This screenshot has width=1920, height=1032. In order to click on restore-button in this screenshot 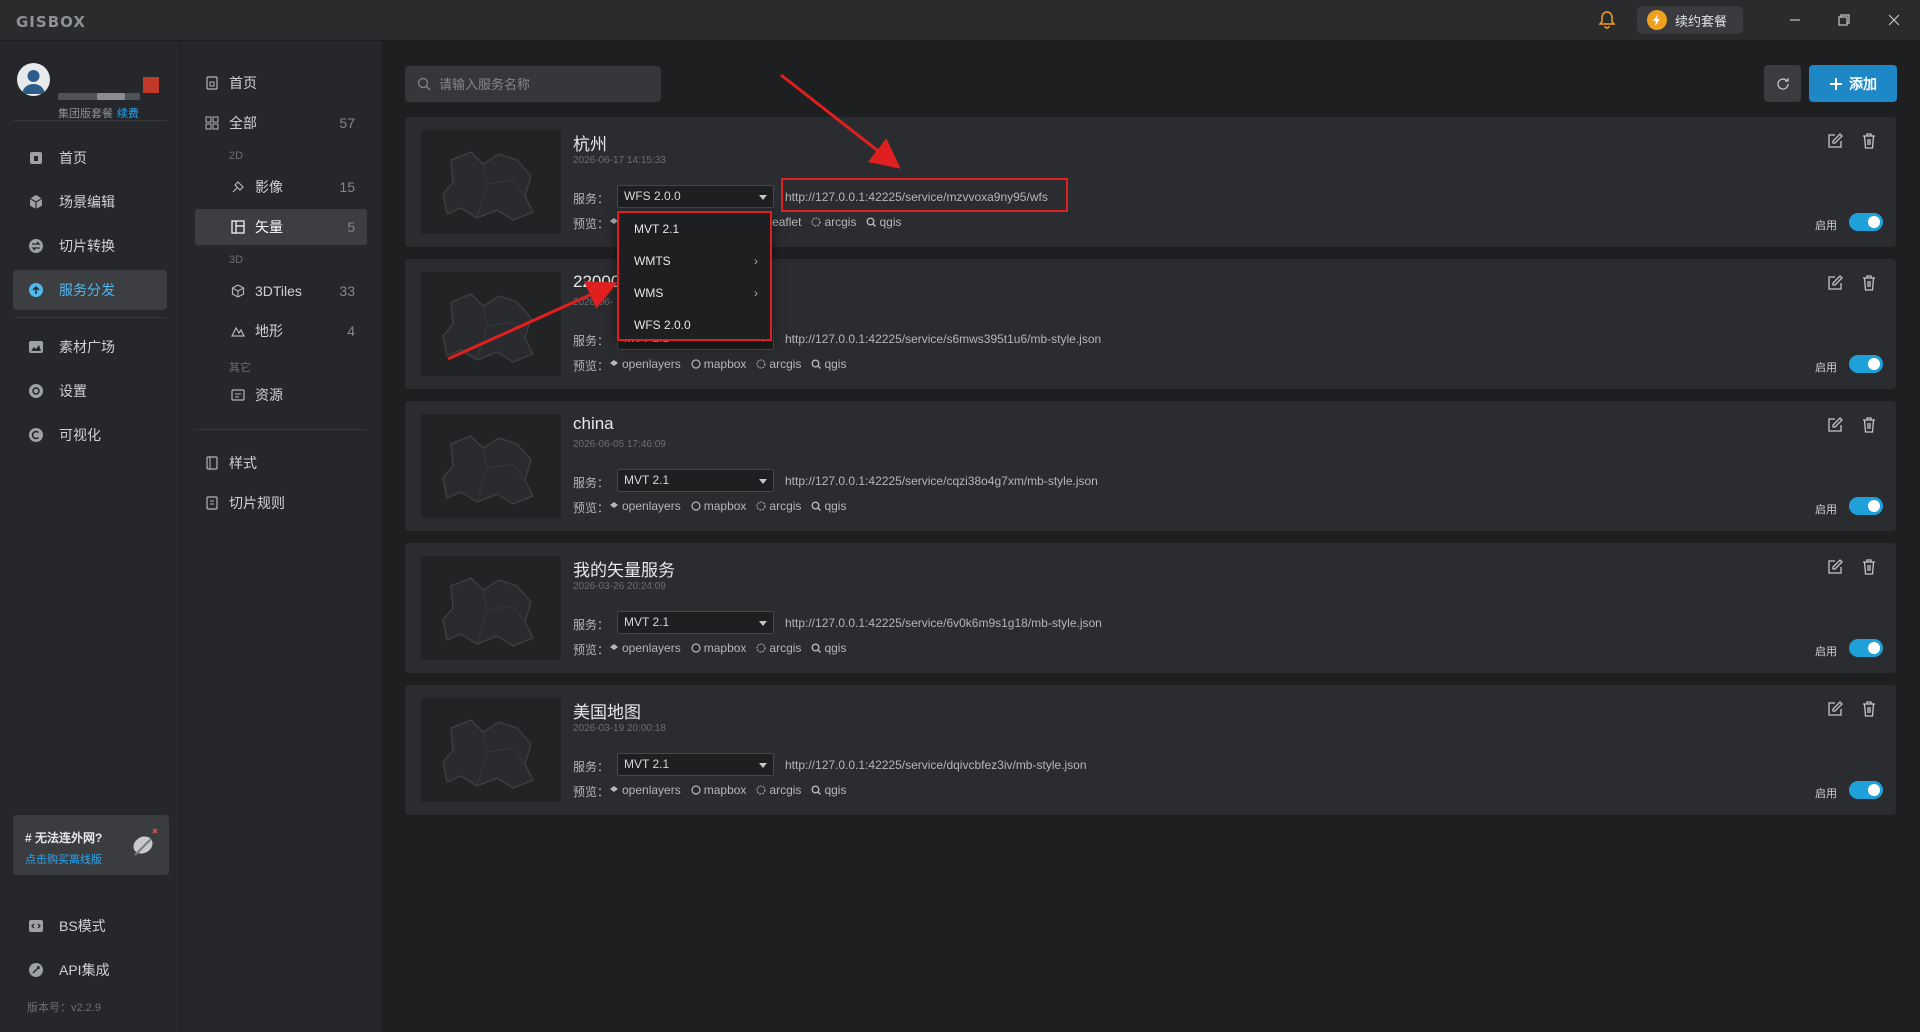, I will do `click(1844, 20)`.